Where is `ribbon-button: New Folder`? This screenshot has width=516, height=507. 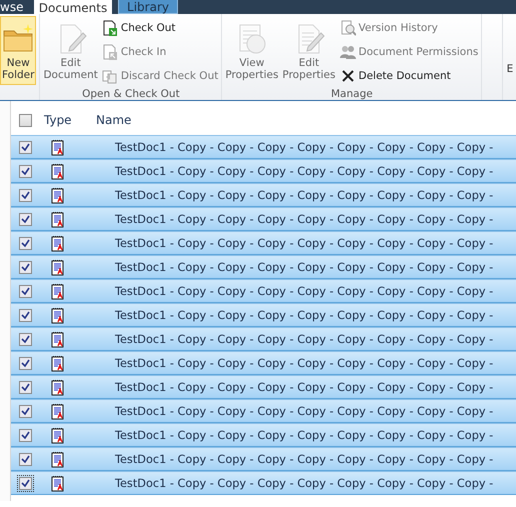
ribbon-button: New Folder is located at coordinates (18, 50).